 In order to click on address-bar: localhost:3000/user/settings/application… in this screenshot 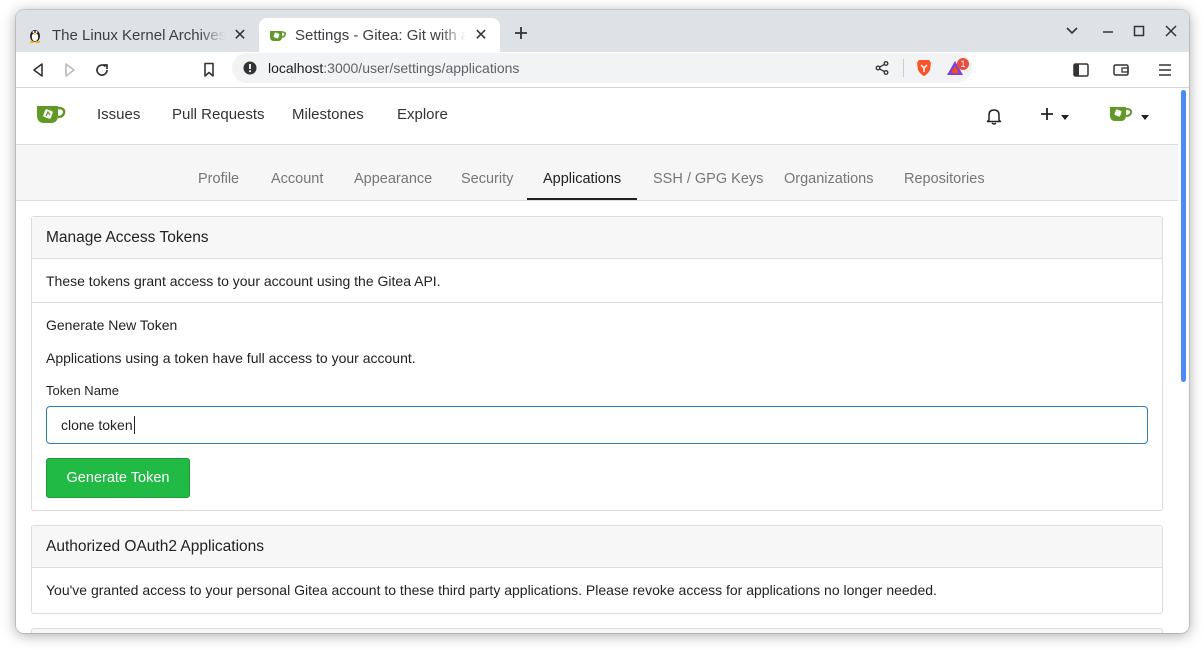, I will do `click(602, 68)`.